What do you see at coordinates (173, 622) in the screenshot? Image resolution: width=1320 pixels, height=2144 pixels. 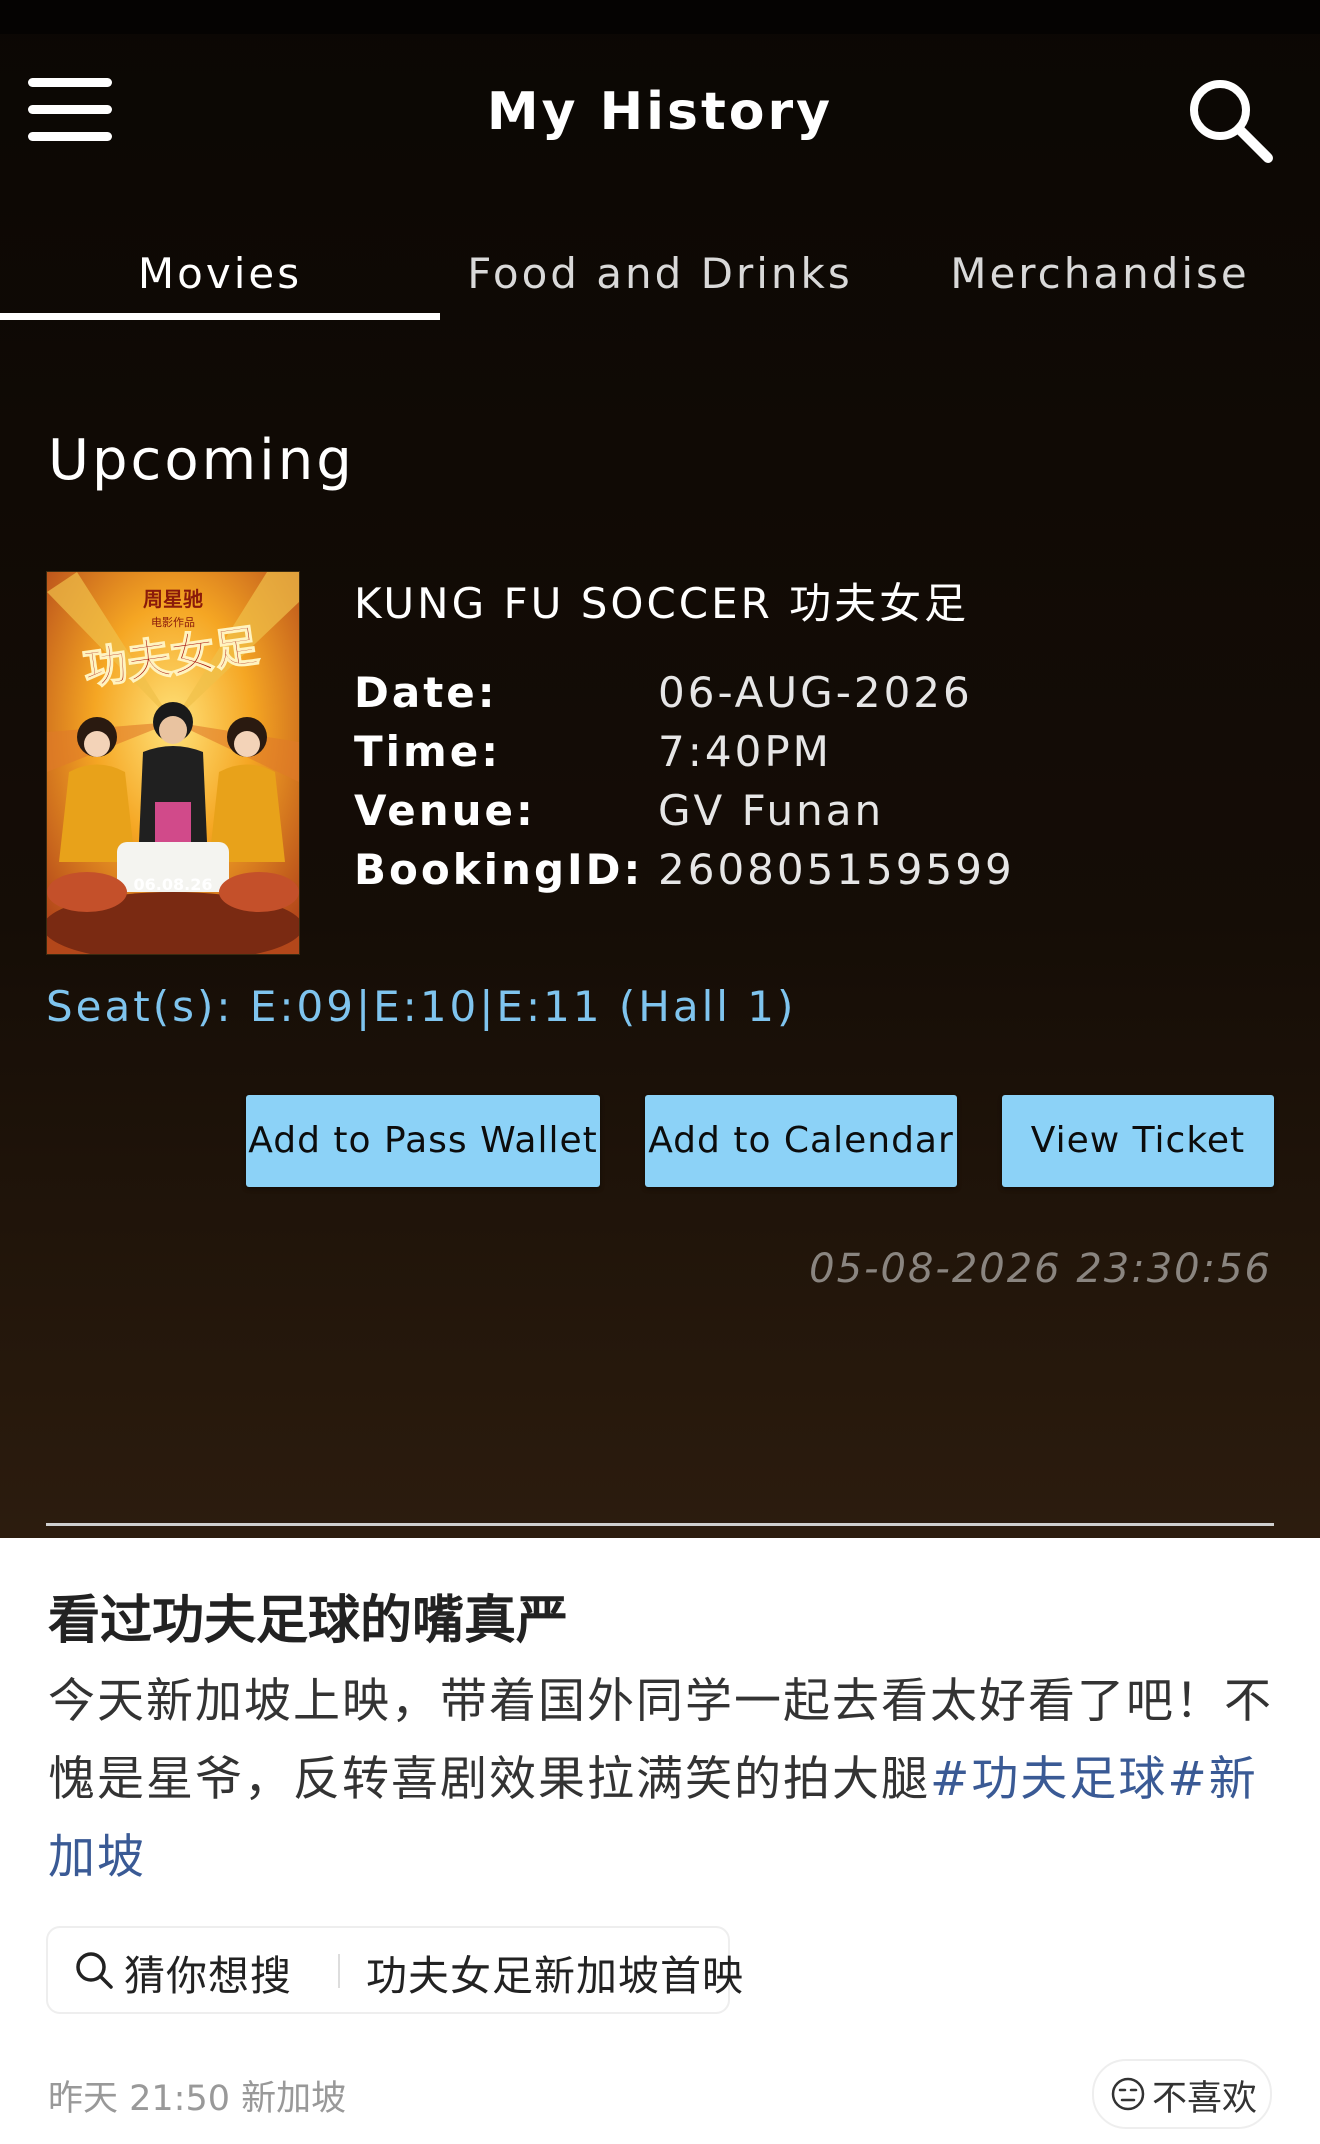 I see `poster-brand-sub: 电影作品` at bounding box center [173, 622].